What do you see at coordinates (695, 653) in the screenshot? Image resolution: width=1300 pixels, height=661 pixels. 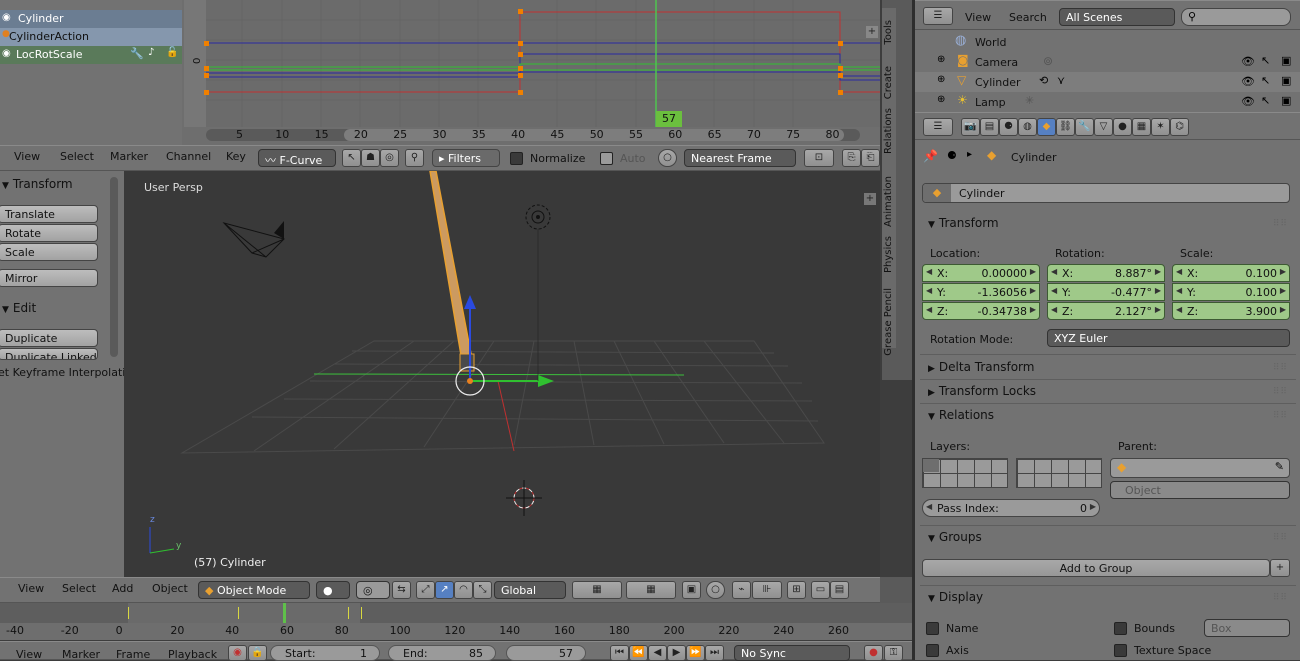 I see `next-key-icon: ⏩` at bounding box center [695, 653].